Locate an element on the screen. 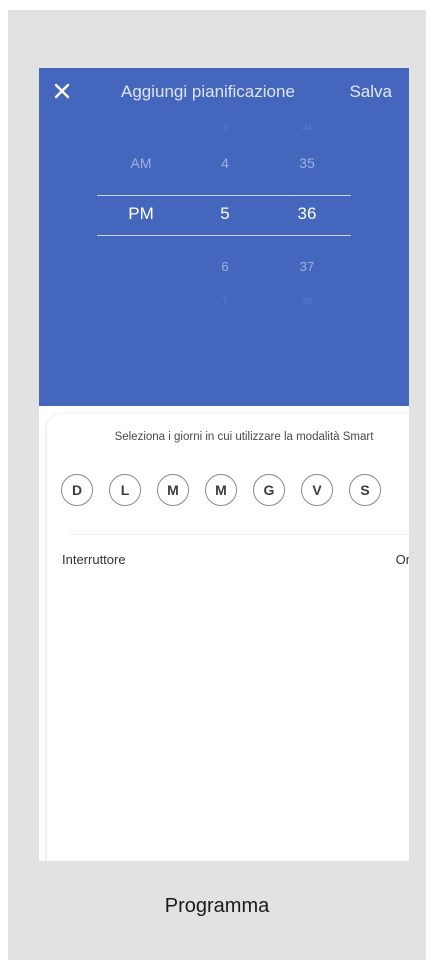 This screenshot has height=970, width=434. switch-row: Interruttore On is located at coordinates (228, 560).